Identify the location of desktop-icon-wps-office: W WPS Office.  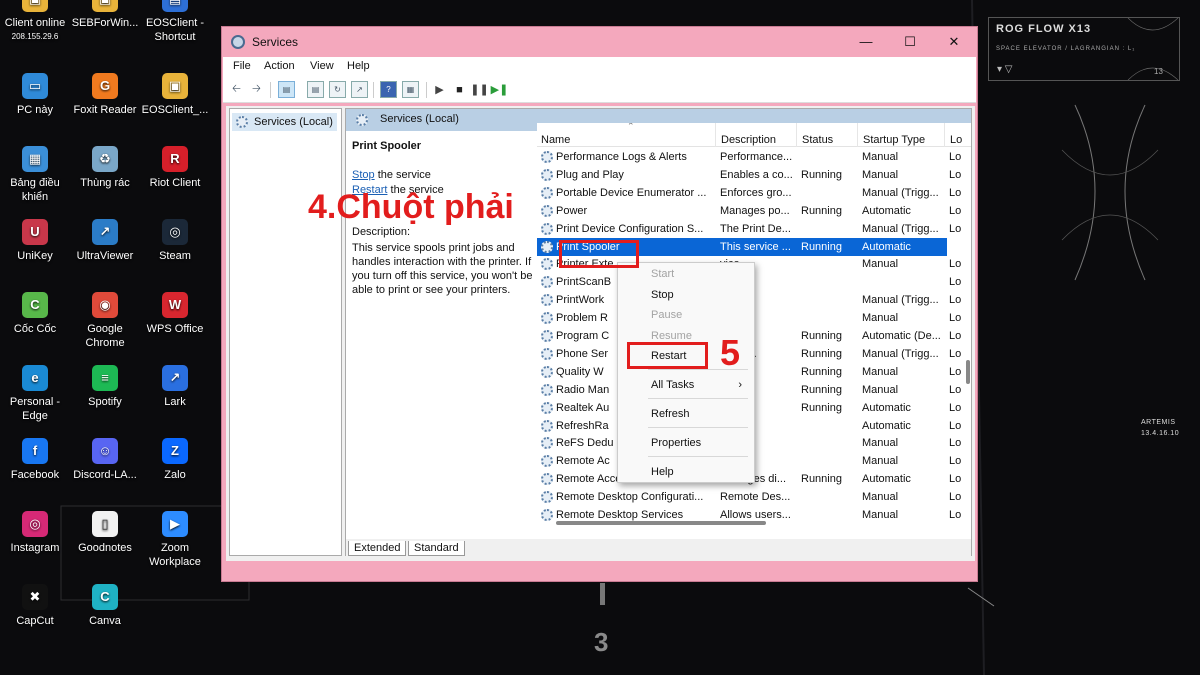
(175, 314).